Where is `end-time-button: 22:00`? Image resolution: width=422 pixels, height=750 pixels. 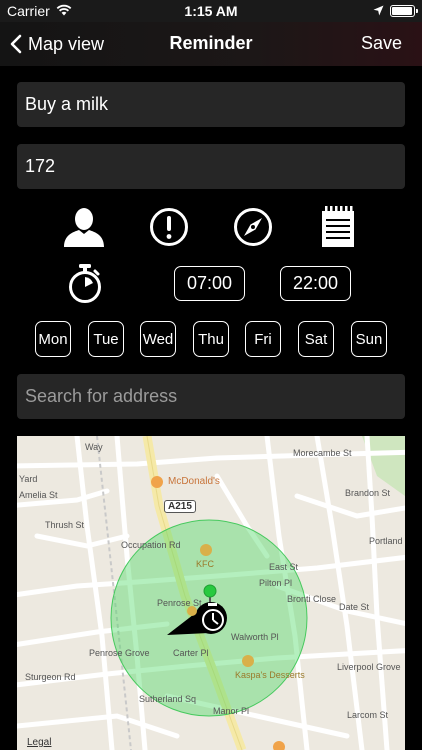
end-time-button: 22:00 is located at coordinates (315, 283).